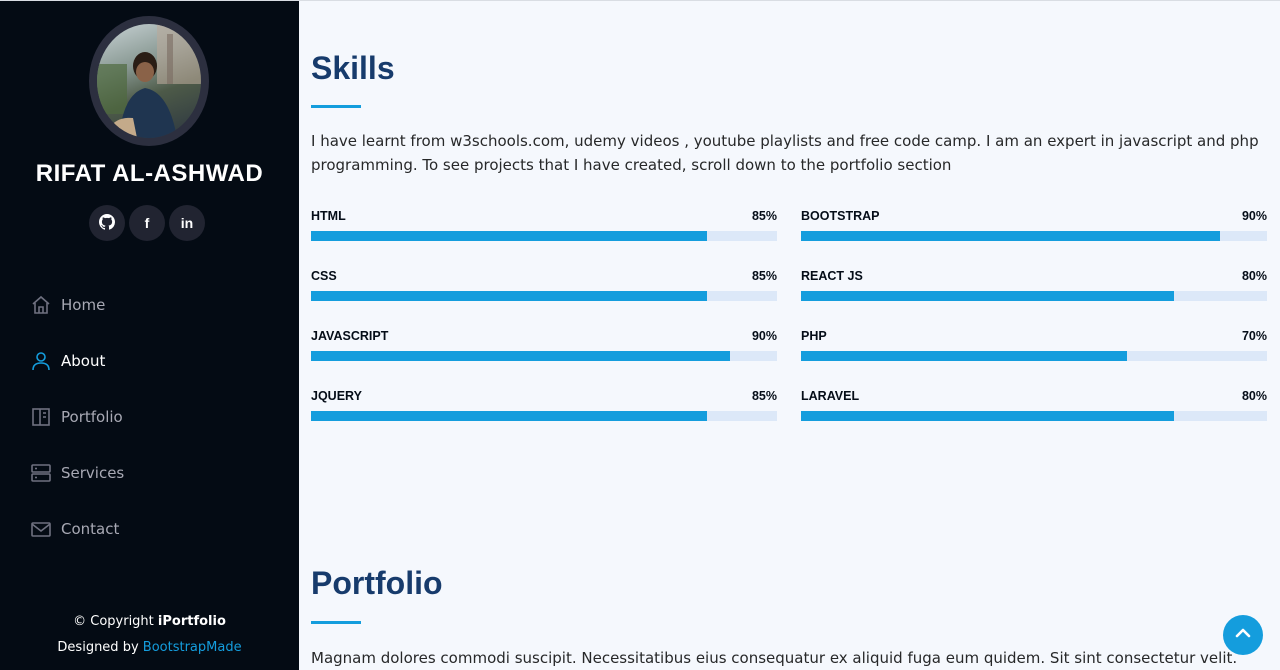  I want to click on skill-item: JAVASCRIPT 90%, so click(544, 349).